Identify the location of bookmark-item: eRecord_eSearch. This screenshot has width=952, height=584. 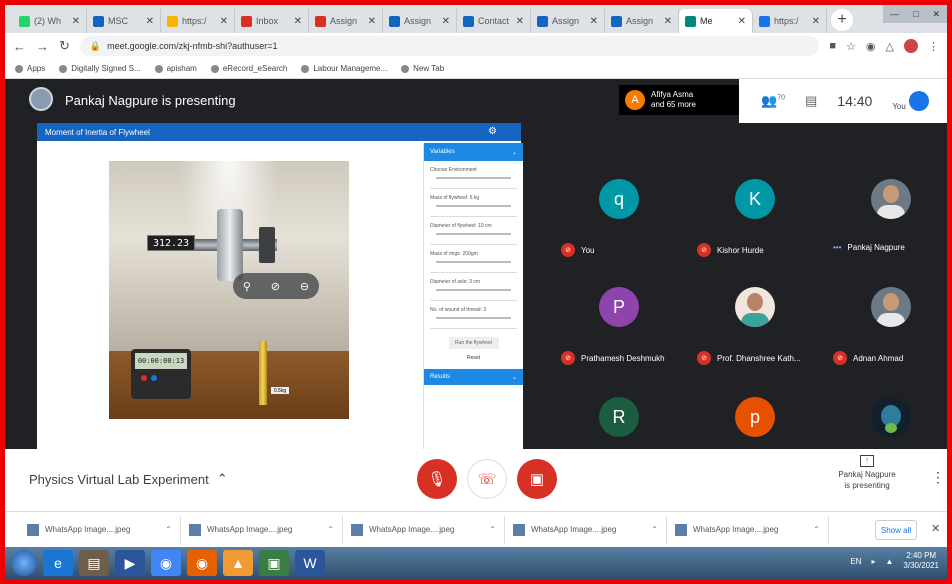
(248, 68).